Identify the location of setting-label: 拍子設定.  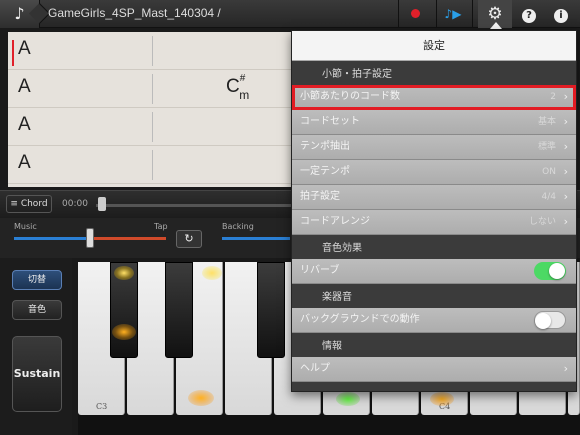
(320, 196).